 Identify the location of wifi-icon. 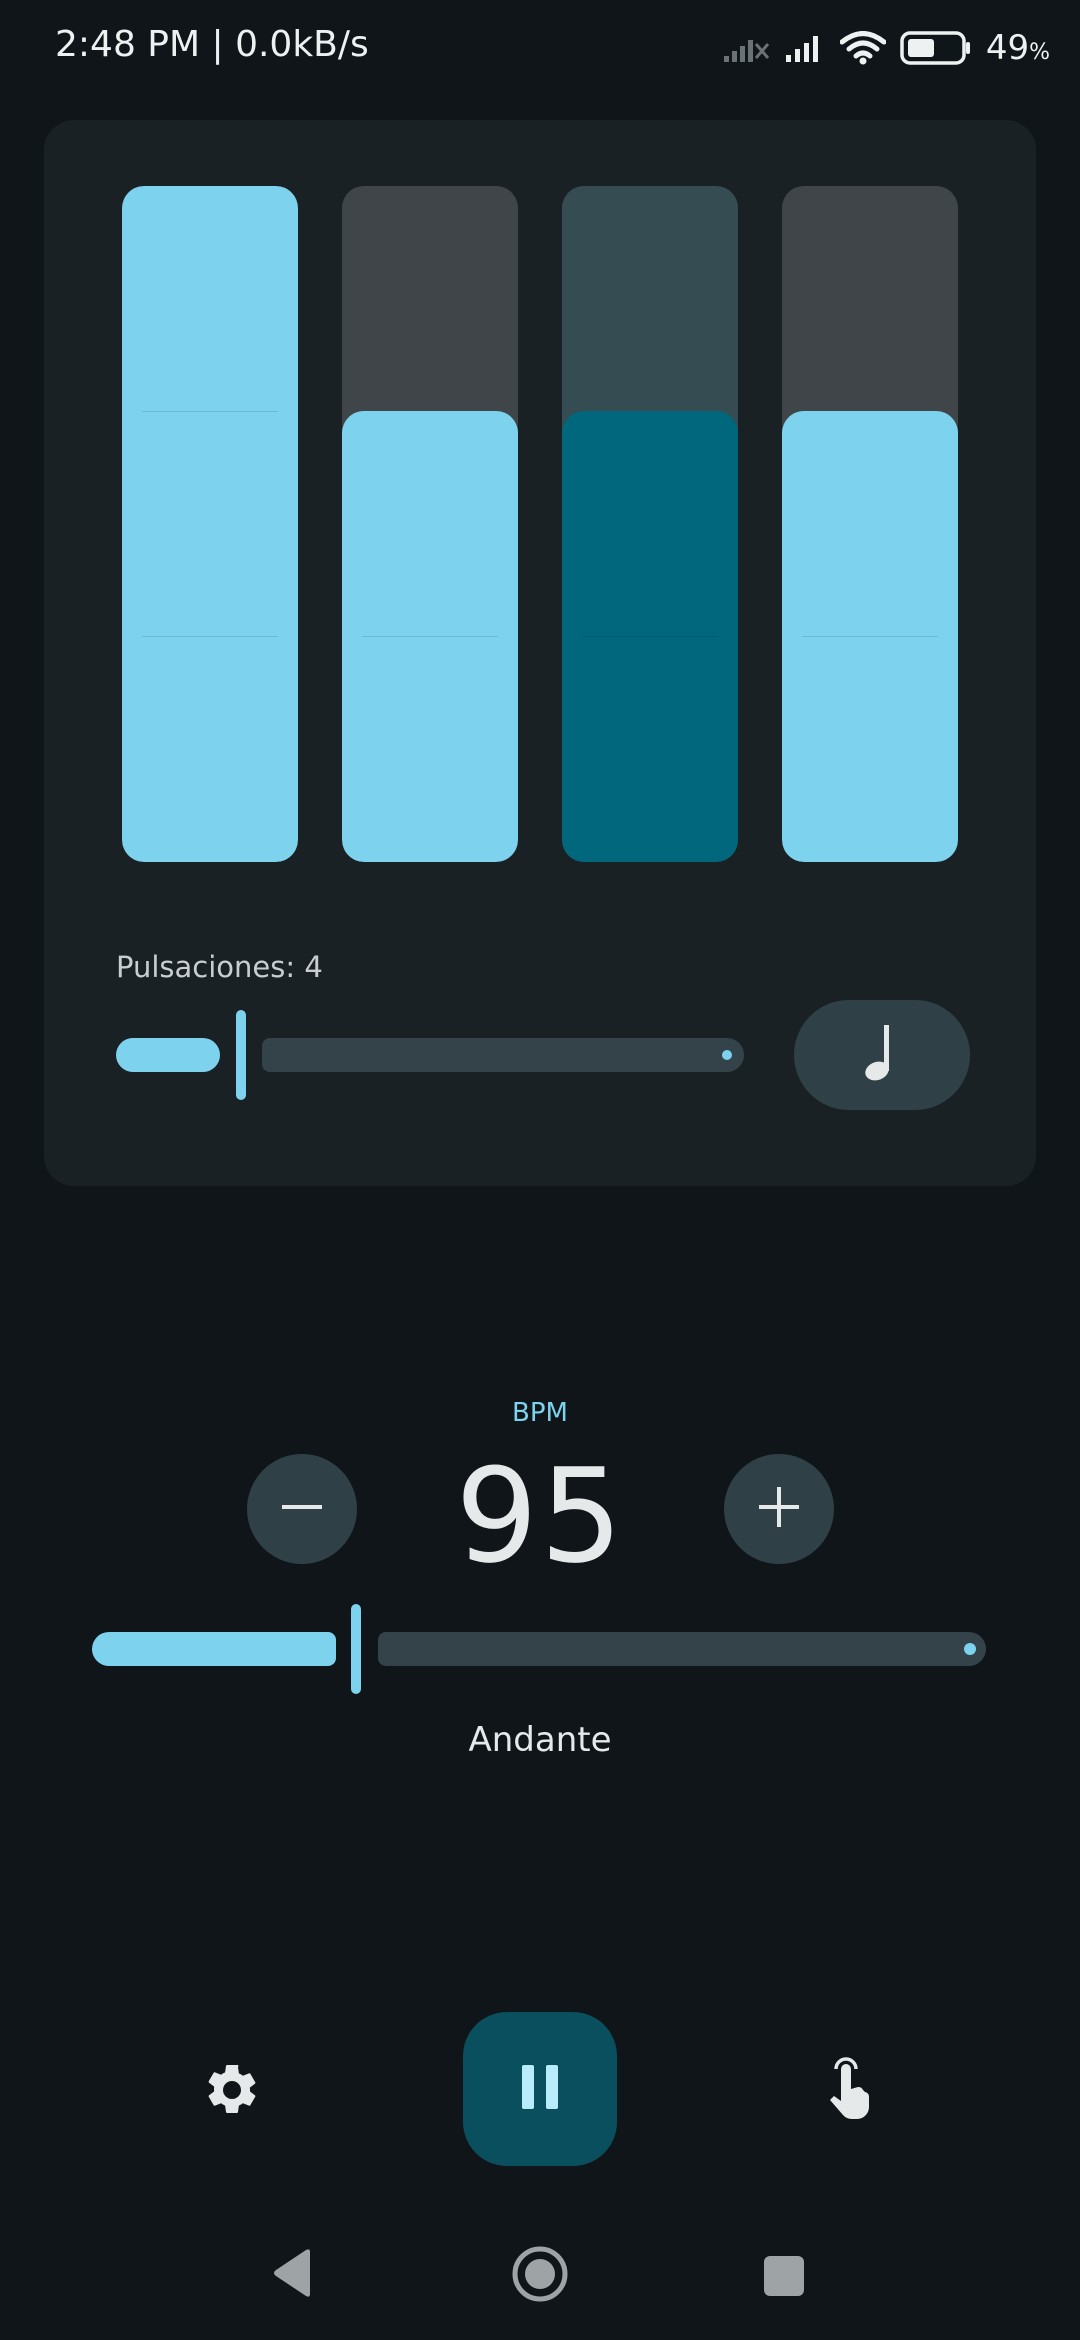
(862, 48).